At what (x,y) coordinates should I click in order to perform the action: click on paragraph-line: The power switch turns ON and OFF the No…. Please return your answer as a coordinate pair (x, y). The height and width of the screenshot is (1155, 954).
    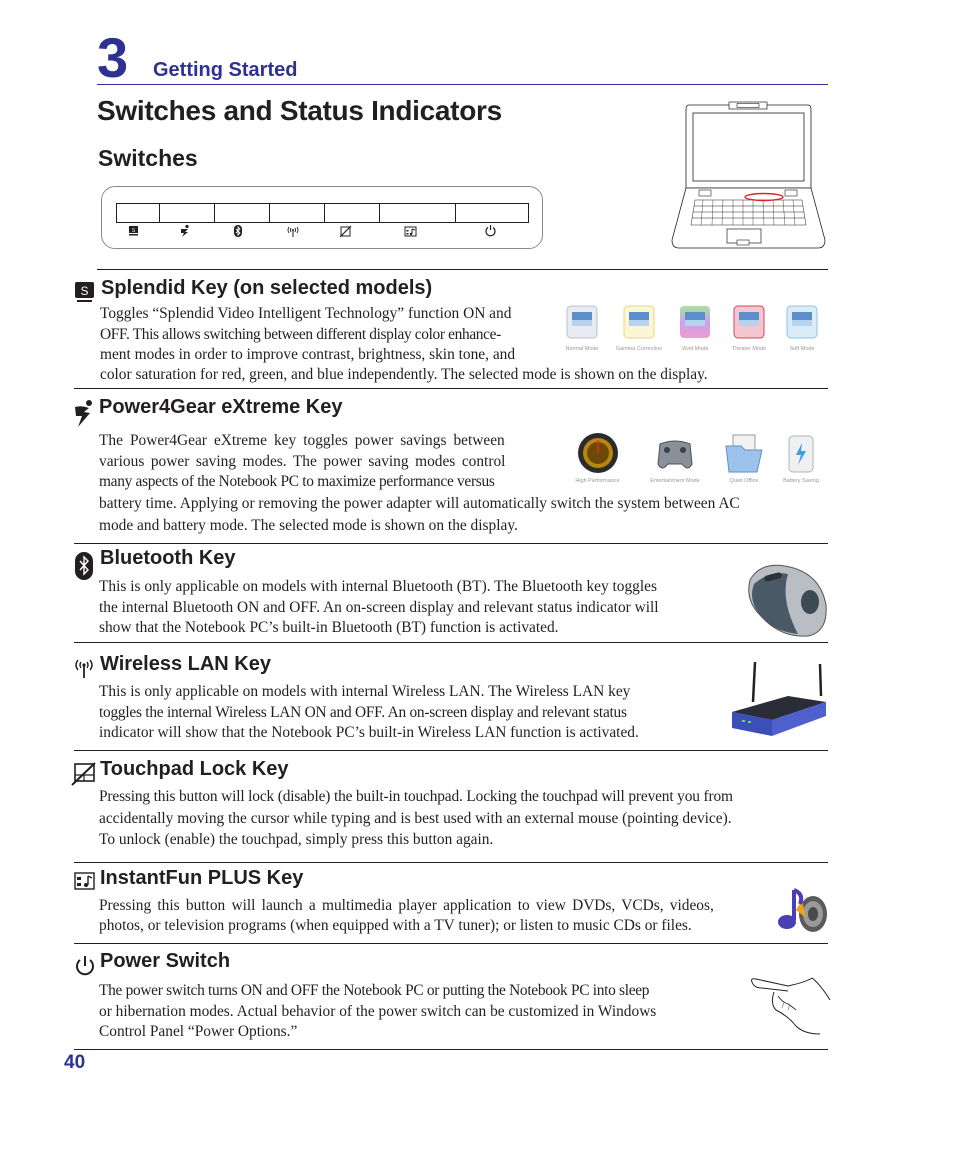
    Looking at the image, I should click on (374, 990).